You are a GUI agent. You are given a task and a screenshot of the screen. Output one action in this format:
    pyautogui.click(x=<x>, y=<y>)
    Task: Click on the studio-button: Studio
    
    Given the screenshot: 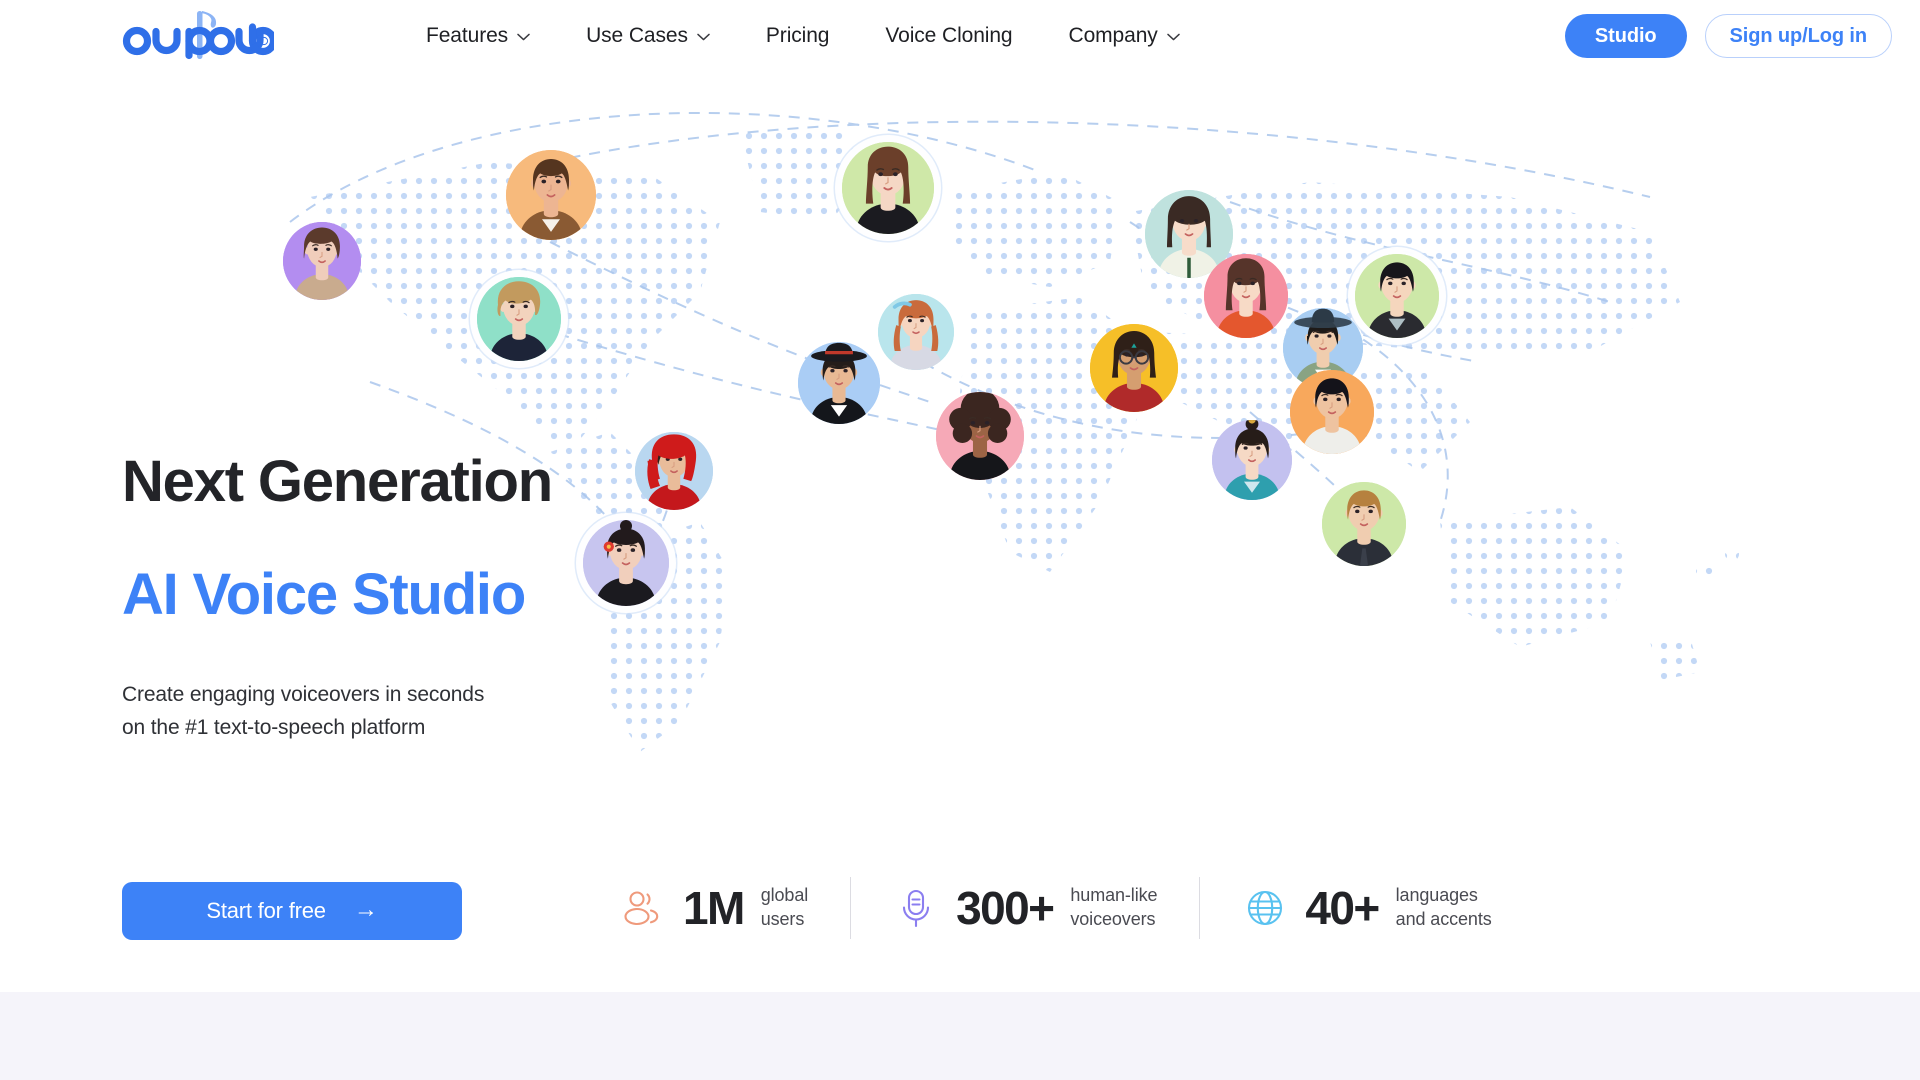 What is the action you would take?
    pyautogui.click(x=1625, y=36)
    